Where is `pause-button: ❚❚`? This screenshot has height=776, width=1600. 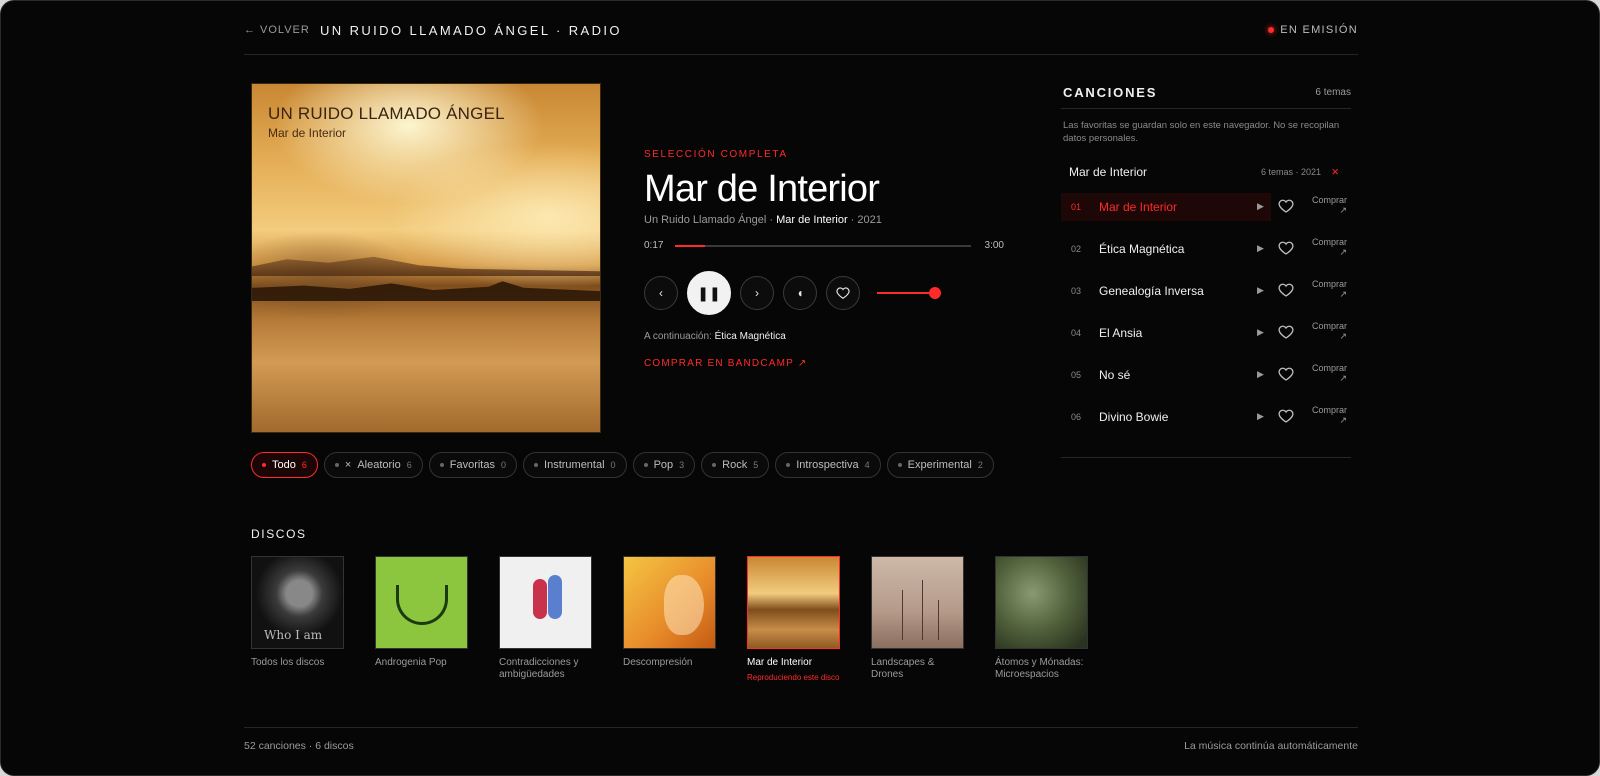 pause-button: ❚❚ is located at coordinates (709, 293).